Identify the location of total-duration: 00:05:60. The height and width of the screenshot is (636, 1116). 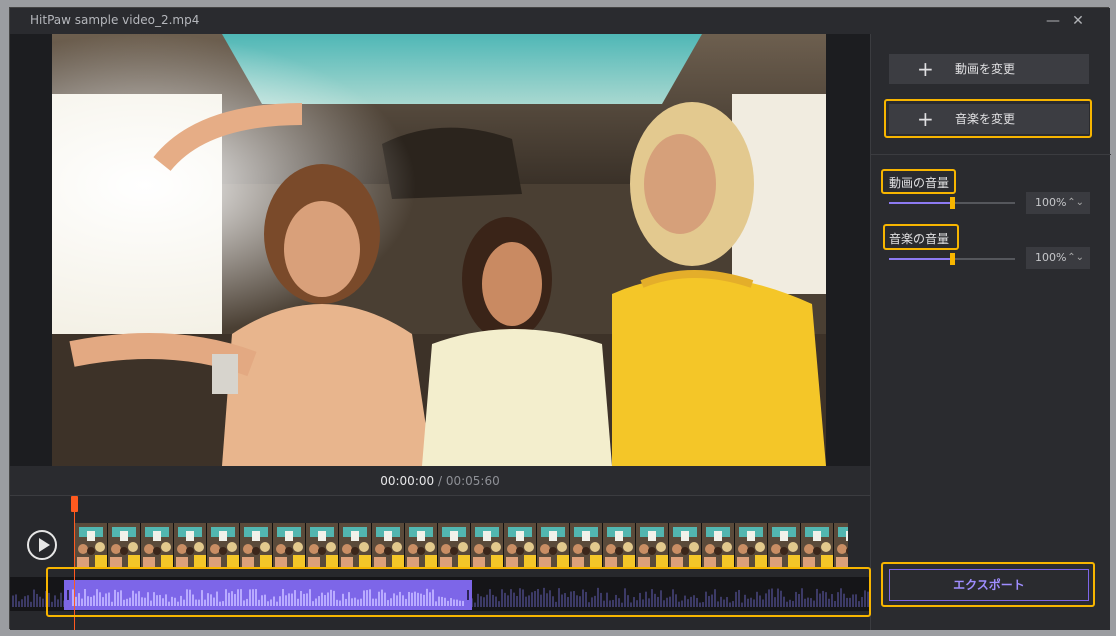
(472, 481).